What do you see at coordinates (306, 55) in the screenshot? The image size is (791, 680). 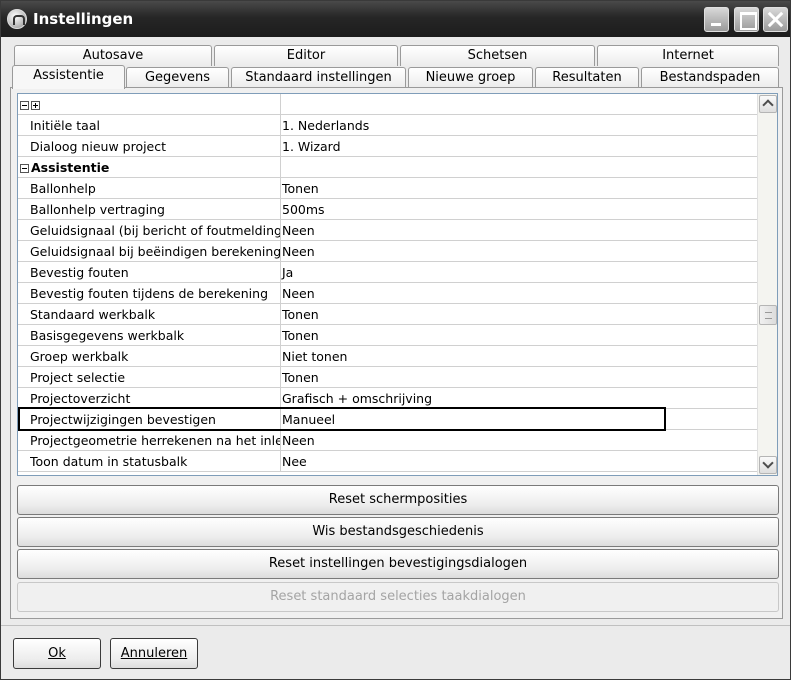 I see `tab-editor: Editor` at bounding box center [306, 55].